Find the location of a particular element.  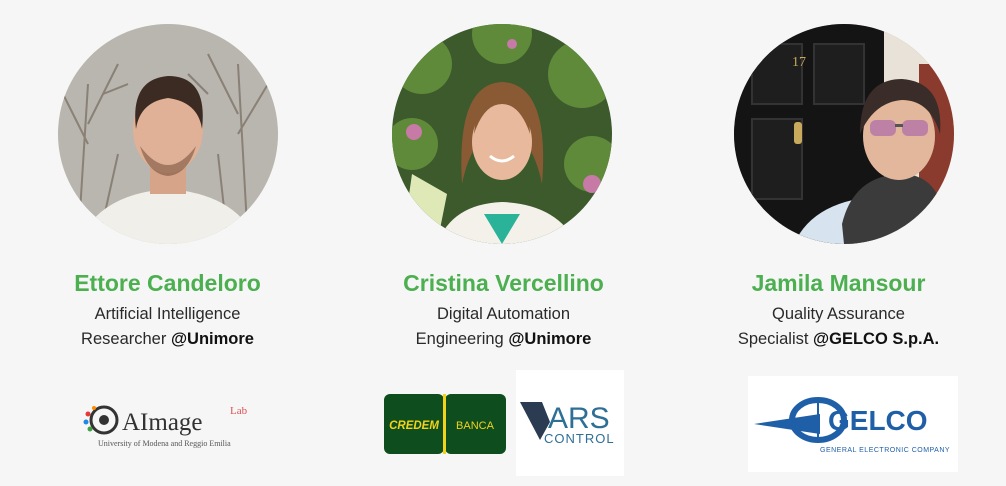

person-role: Quality Assurance is located at coordinates (838, 314).